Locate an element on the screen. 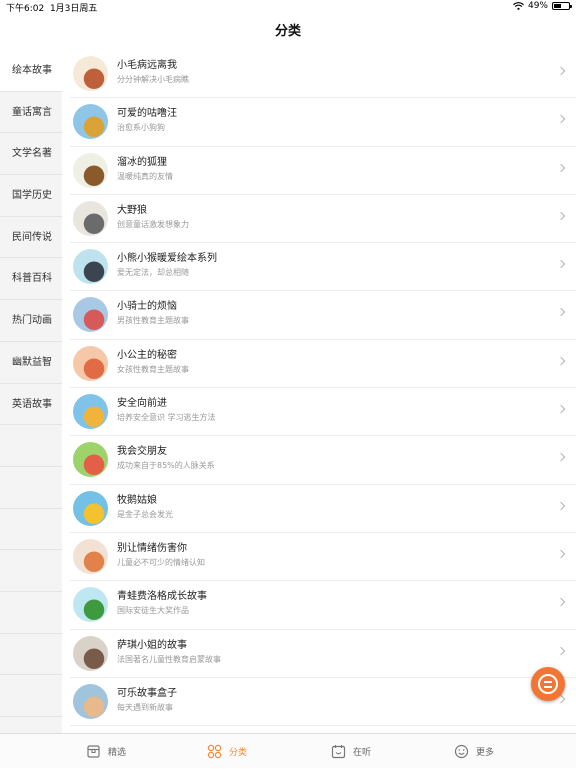  item-subtitle: 培养安全意识 学习逃生方法 is located at coordinates (166, 418).